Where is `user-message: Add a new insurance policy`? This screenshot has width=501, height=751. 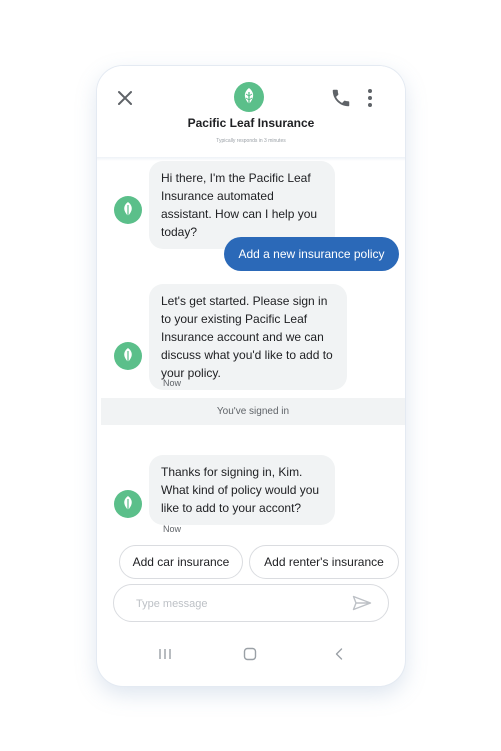
user-message: Add a new insurance policy is located at coordinates (311, 254).